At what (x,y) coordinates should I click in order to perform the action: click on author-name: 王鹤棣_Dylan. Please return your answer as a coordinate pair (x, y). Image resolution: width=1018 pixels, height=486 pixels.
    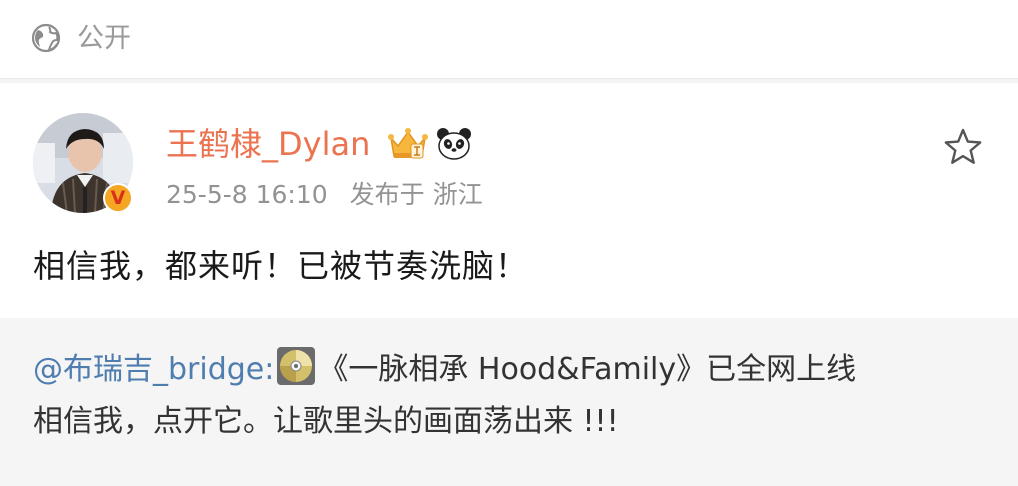
    Looking at the image, I should click on (268, 144).